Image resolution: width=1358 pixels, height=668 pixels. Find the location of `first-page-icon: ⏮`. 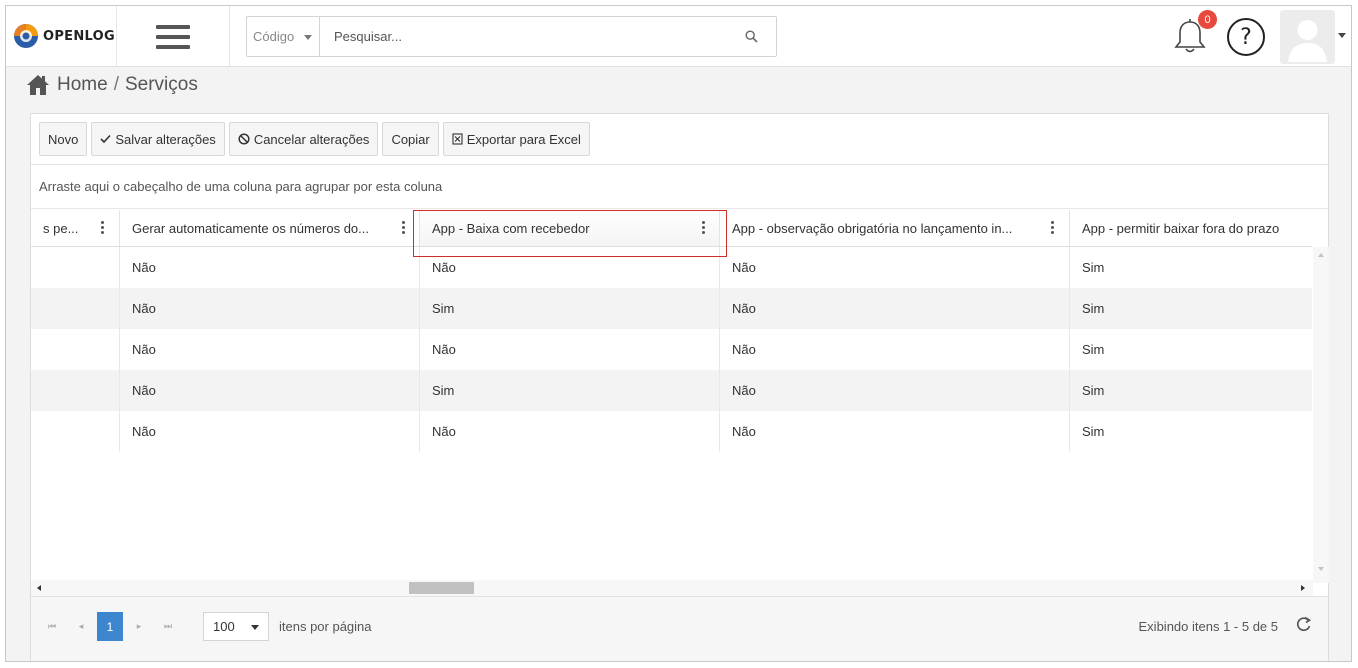

first-page-icon: ⏮ is located at coordinates (52, 626).